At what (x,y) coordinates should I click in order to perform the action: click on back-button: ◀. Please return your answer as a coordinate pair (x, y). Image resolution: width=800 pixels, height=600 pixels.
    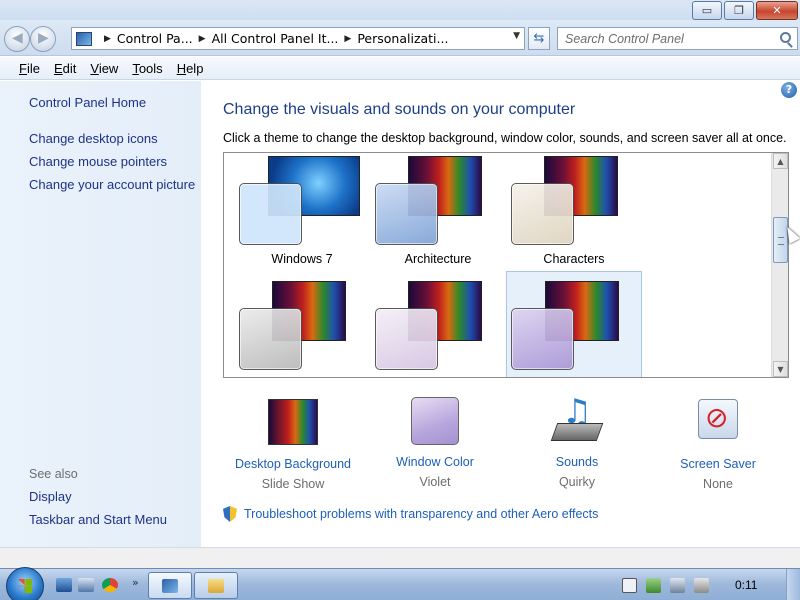
    Looking at the image, I should click on (17, 39).